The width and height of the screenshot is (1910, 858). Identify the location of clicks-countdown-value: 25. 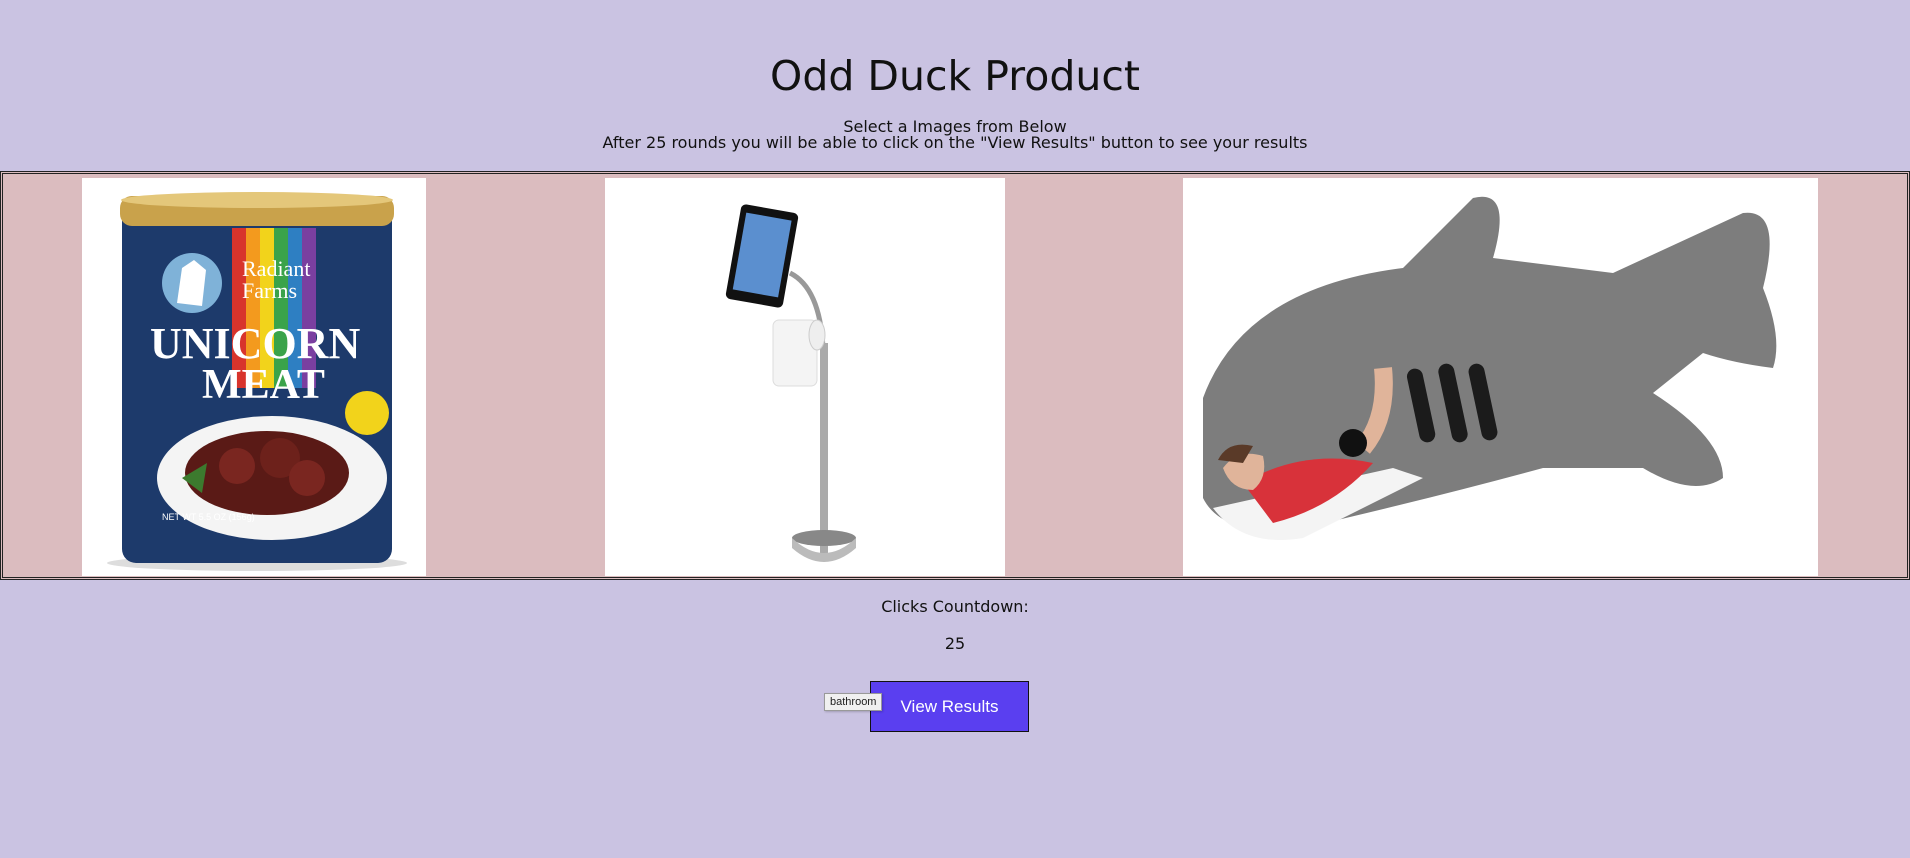
(955, 643).